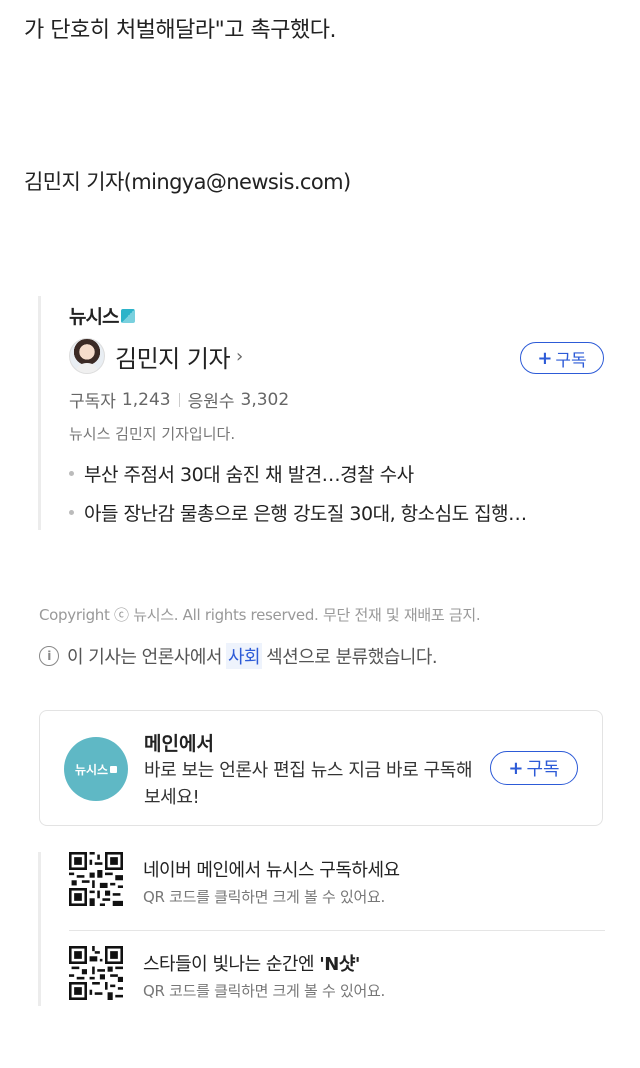 This screenshot has height=1068, width=640. I want to click on reporter-intro: 뉴시스 김민지 기자입니다., so click(152, 434).